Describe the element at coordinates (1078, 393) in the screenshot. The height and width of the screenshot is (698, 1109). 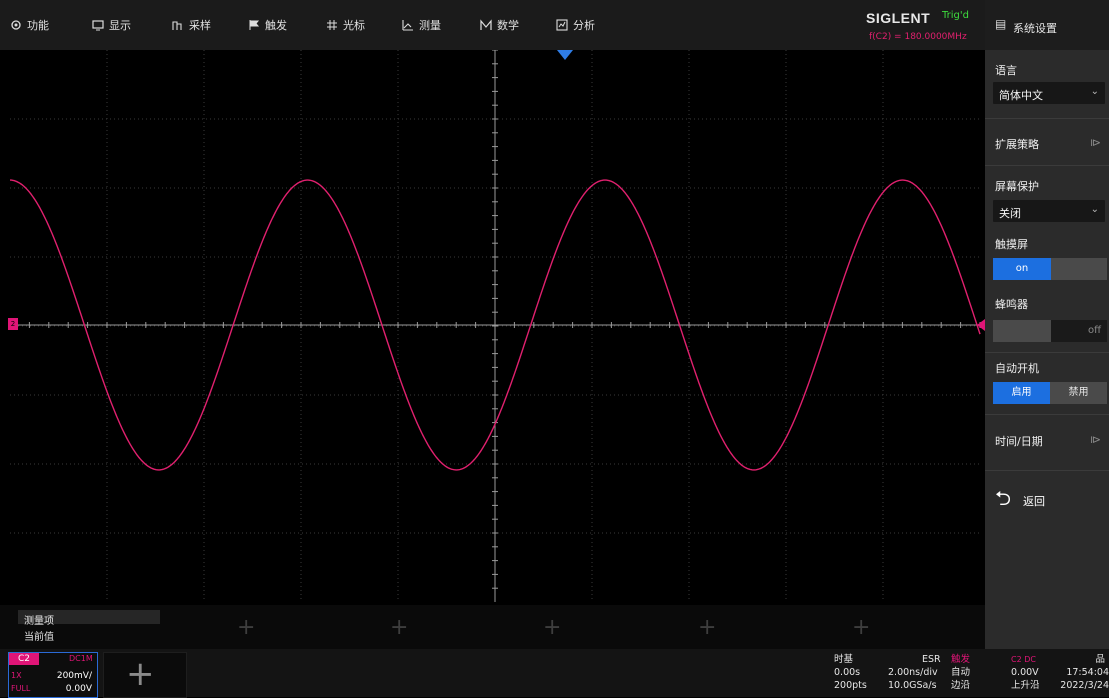
I see `auto-power-disable-button: 禁用` at that location.